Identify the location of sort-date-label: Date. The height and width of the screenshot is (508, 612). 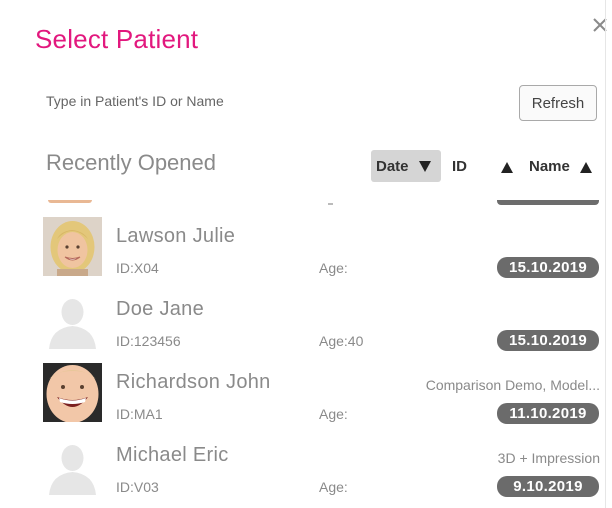
(392, 166).